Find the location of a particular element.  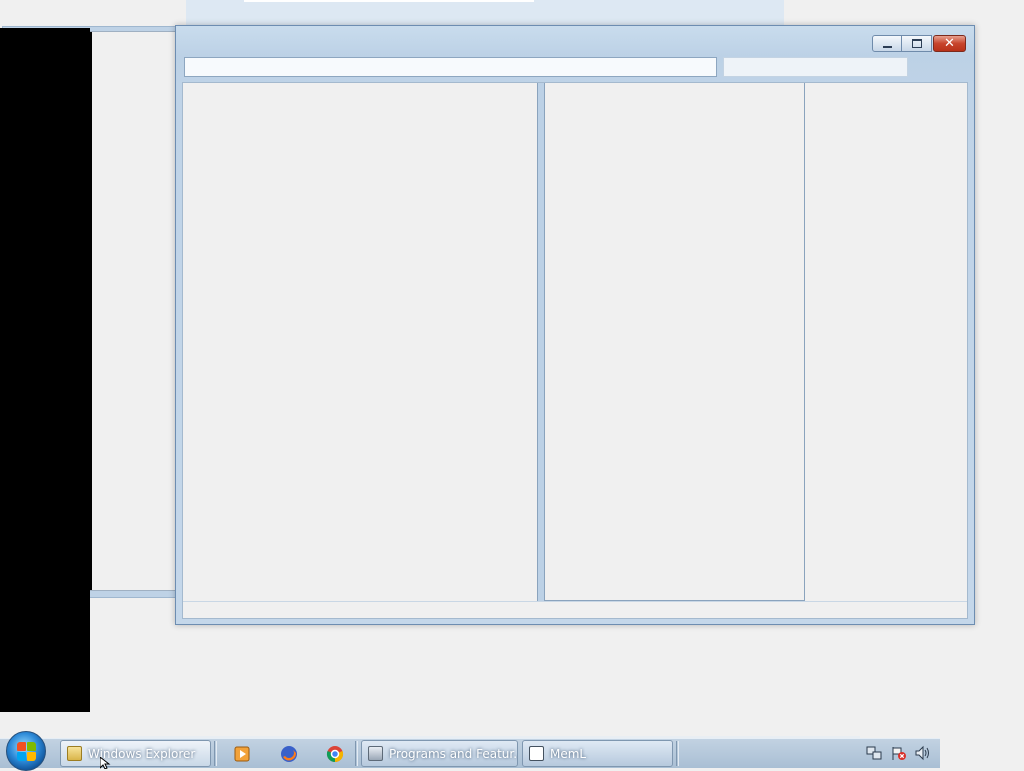

firefox-icon is located at coordinates (289, 753).